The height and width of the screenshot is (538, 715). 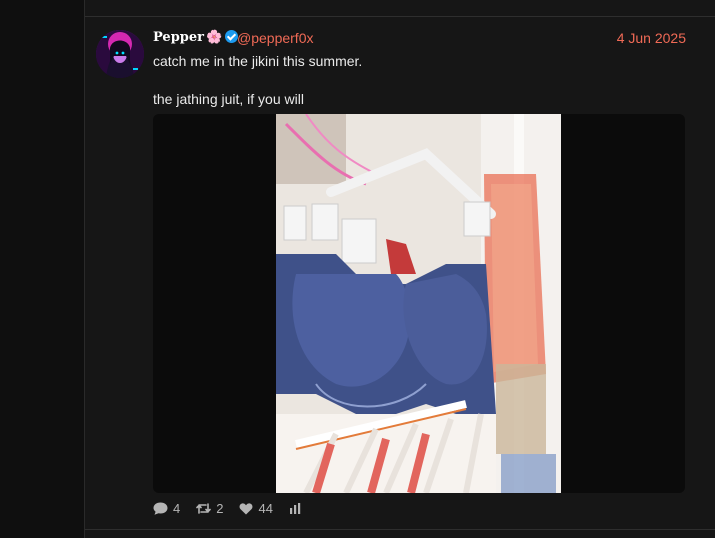 I want to click on post-text-line-1: catch me in the jikini this summer., so click(x=258, y=61).